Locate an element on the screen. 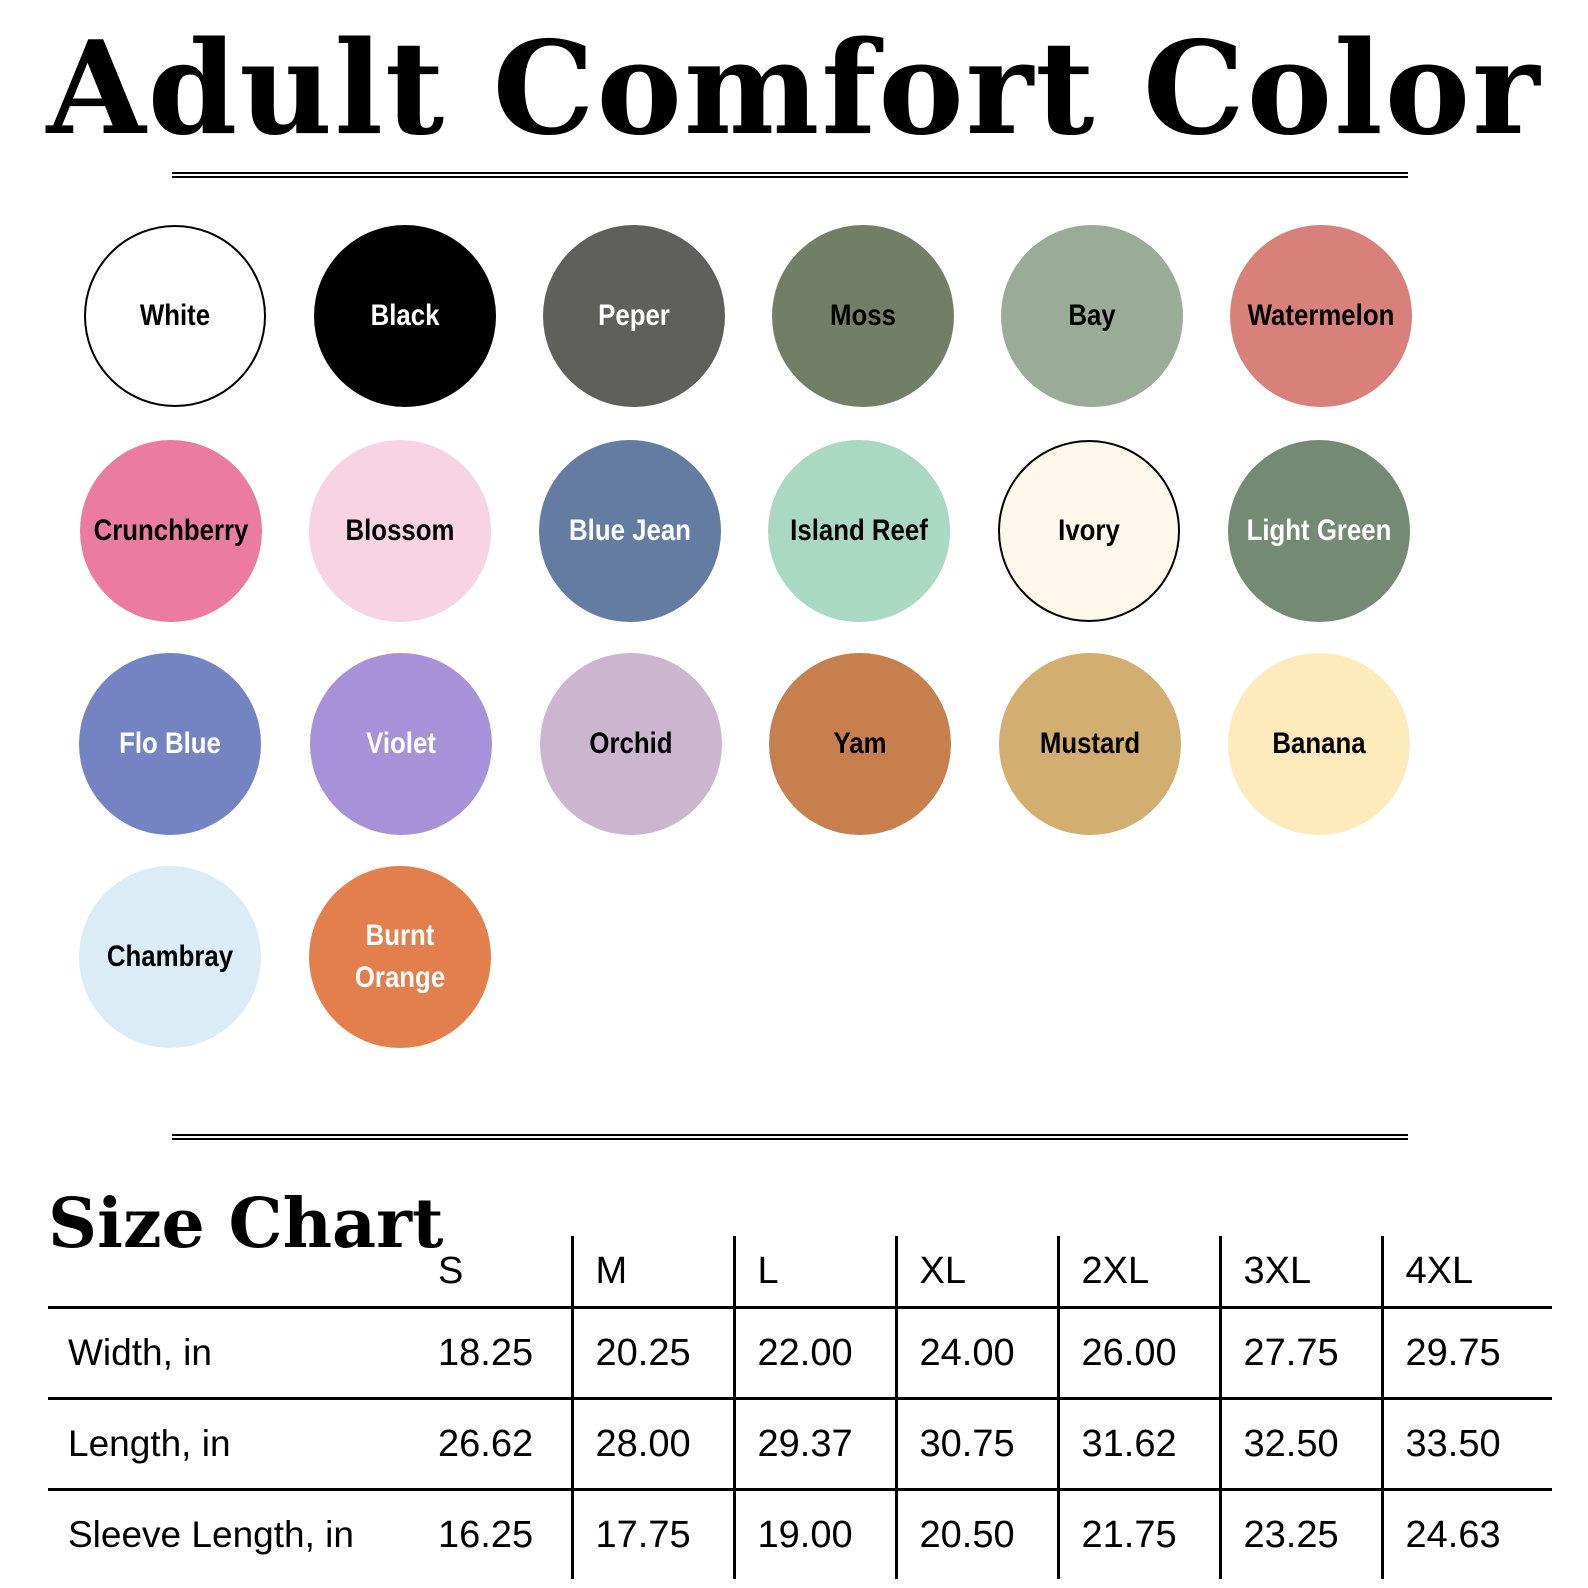  swatch-label: Chambray is located at coordinates (170, 956).